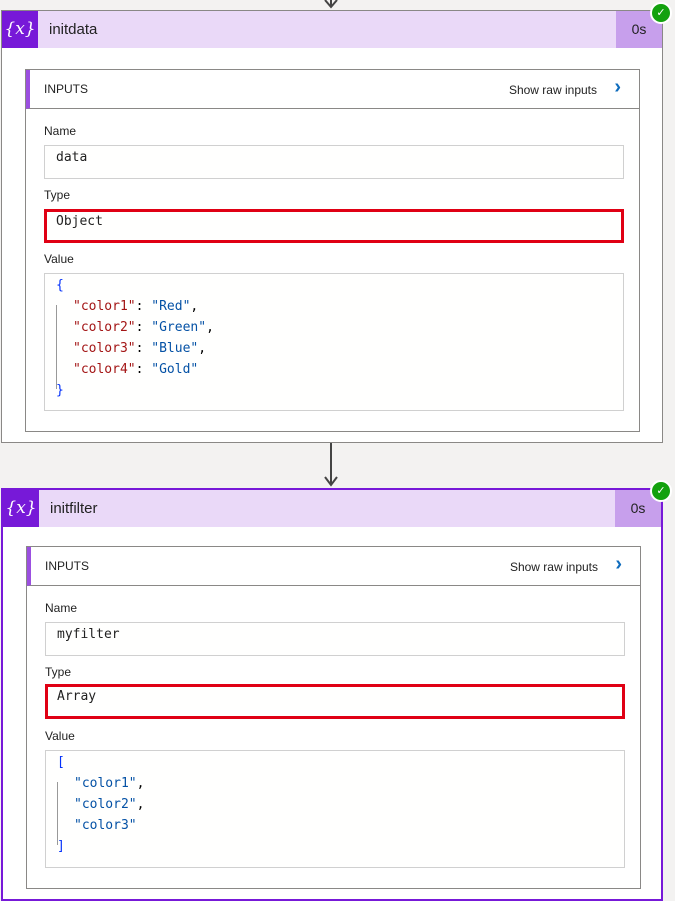 The height and width of the screenshot is (901, 675). I want to click on code-open-bracket: [, so click(61, 762).